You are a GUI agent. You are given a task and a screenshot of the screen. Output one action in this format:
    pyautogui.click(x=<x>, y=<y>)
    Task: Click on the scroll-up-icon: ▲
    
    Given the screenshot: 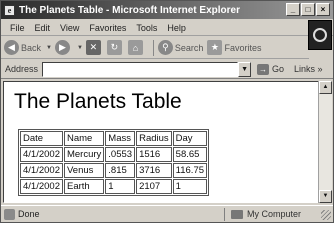 What is the action you would take?
    pyautogui.click(x=325, y=87)
    